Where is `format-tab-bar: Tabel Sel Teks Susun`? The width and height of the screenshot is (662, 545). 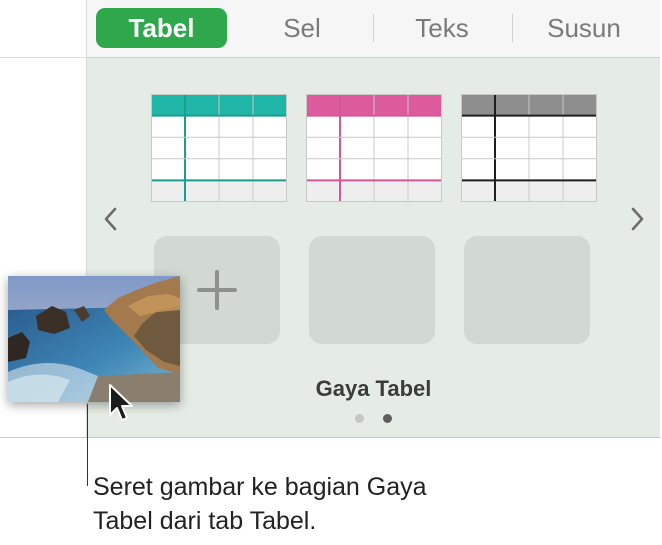
format-tab-bar: Tabel Sel Teks Susun is located at coordinates (373, 29).